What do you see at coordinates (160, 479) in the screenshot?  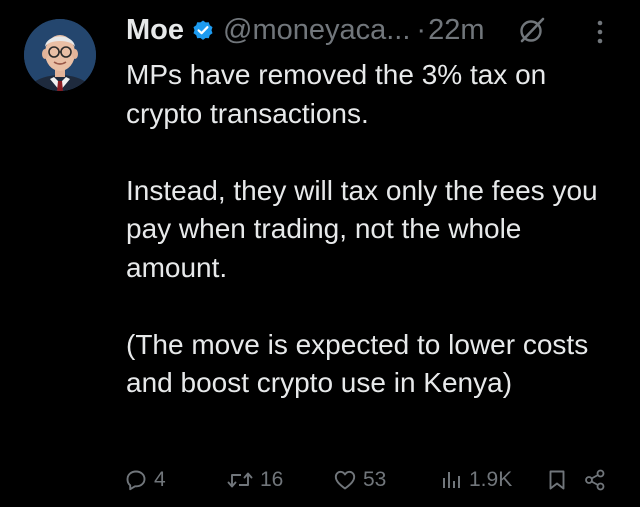 I see `reply-count: 4` at bounding box center [160, 479].